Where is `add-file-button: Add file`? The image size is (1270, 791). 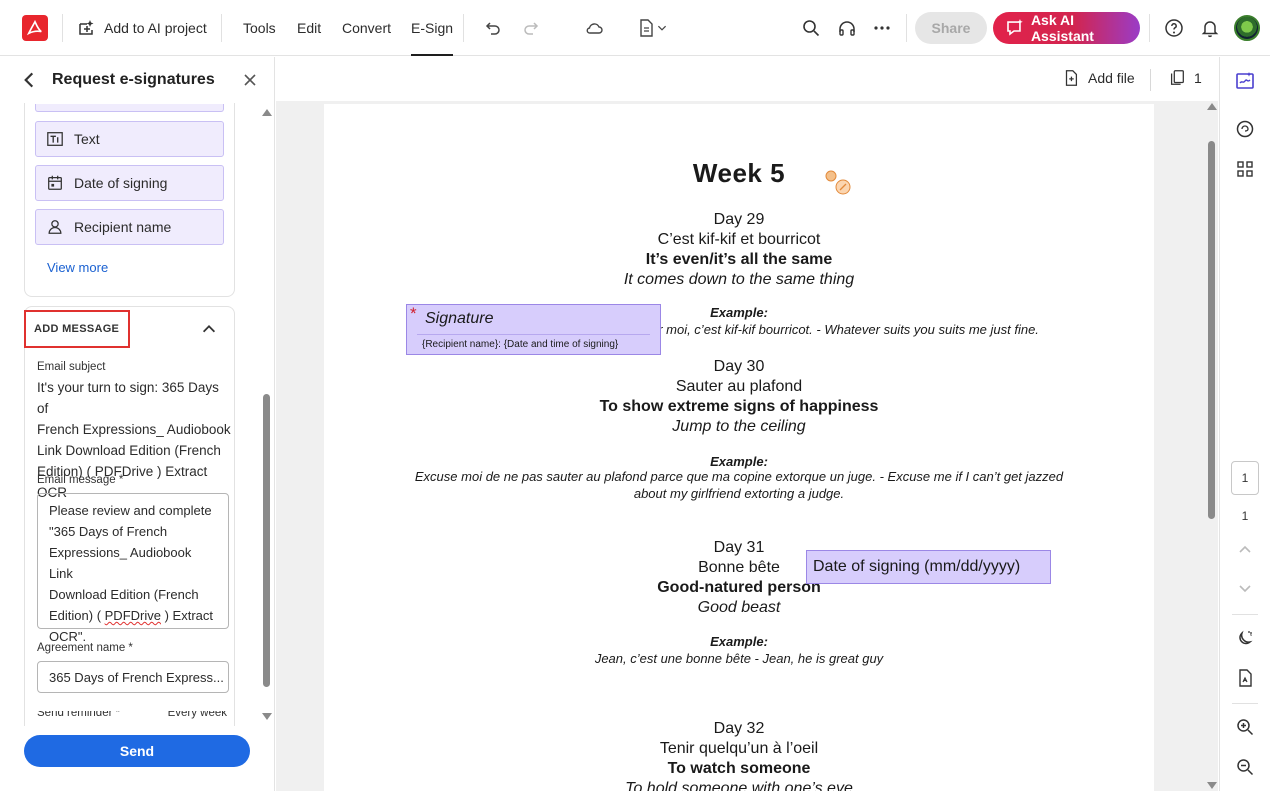 add-file-button: Add file is located at coordinates (1098, 78).